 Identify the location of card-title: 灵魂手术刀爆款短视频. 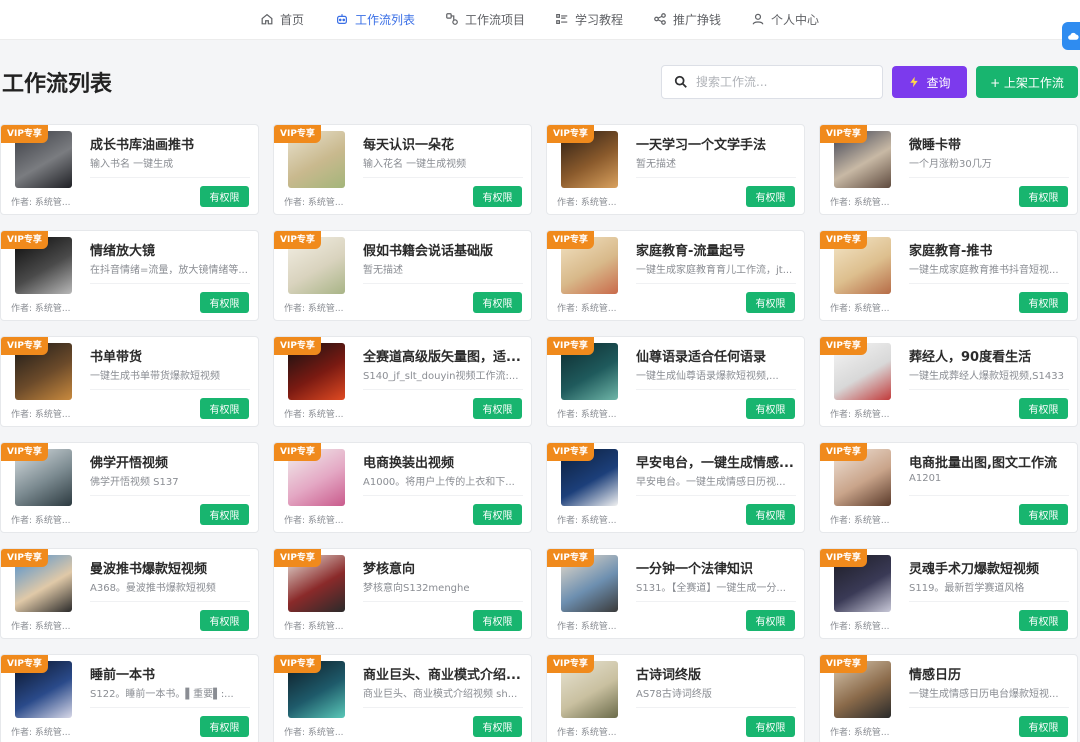
(989, 567).